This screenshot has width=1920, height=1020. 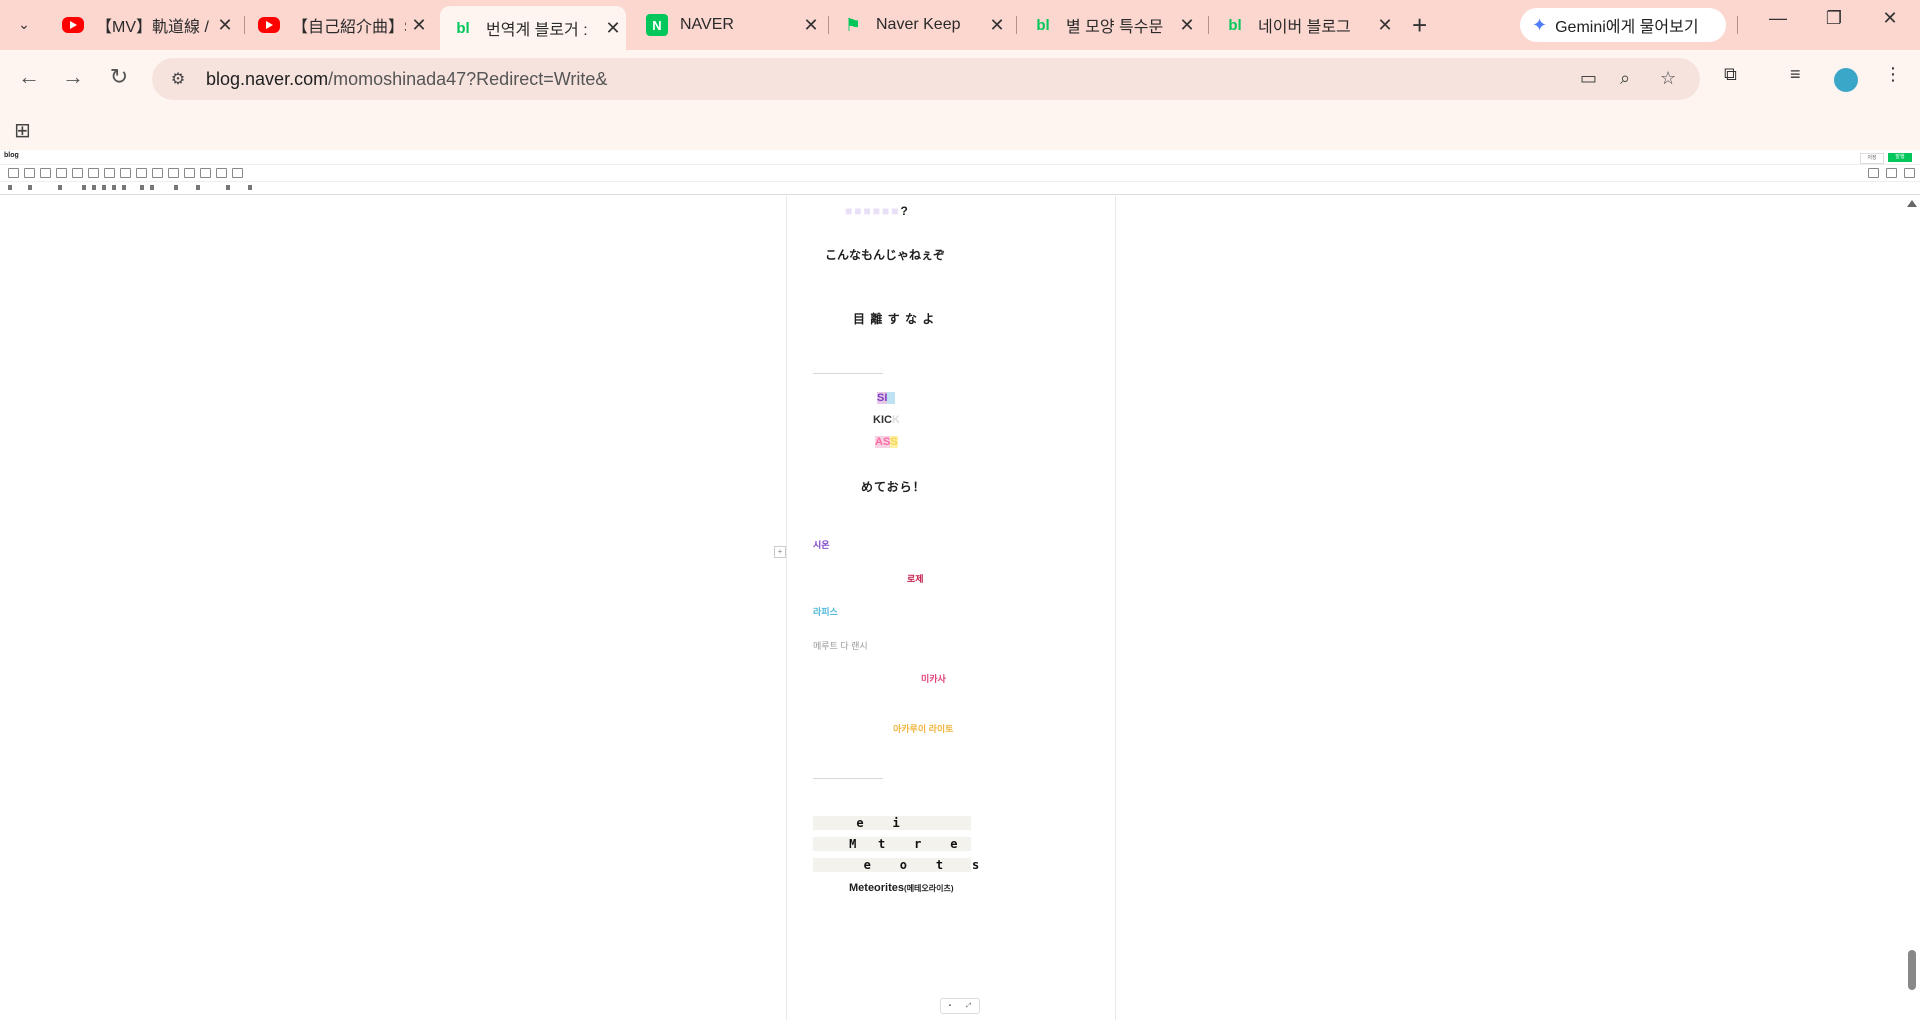 I want to click on text-style-icon, so click(x=10, y=187).